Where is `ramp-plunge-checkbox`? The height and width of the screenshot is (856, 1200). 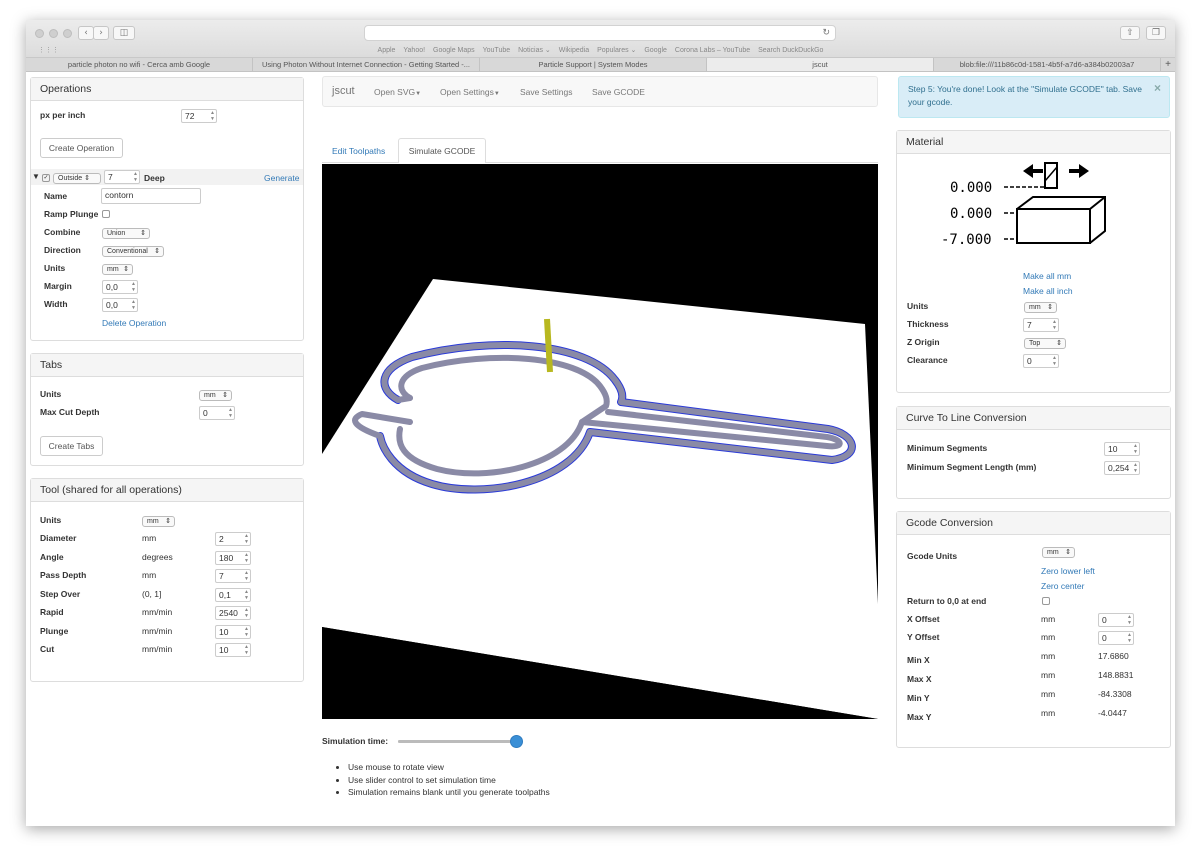 ramp-plunge-checkbox is located at coordinates (106, 214).